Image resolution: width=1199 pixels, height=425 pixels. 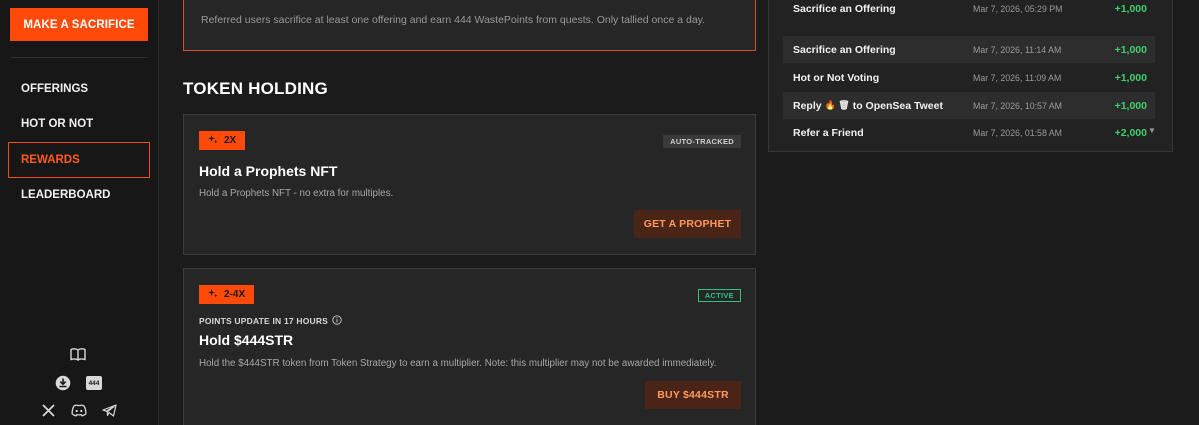 I want to click on telegram-icon, so click(x=109, y=410).